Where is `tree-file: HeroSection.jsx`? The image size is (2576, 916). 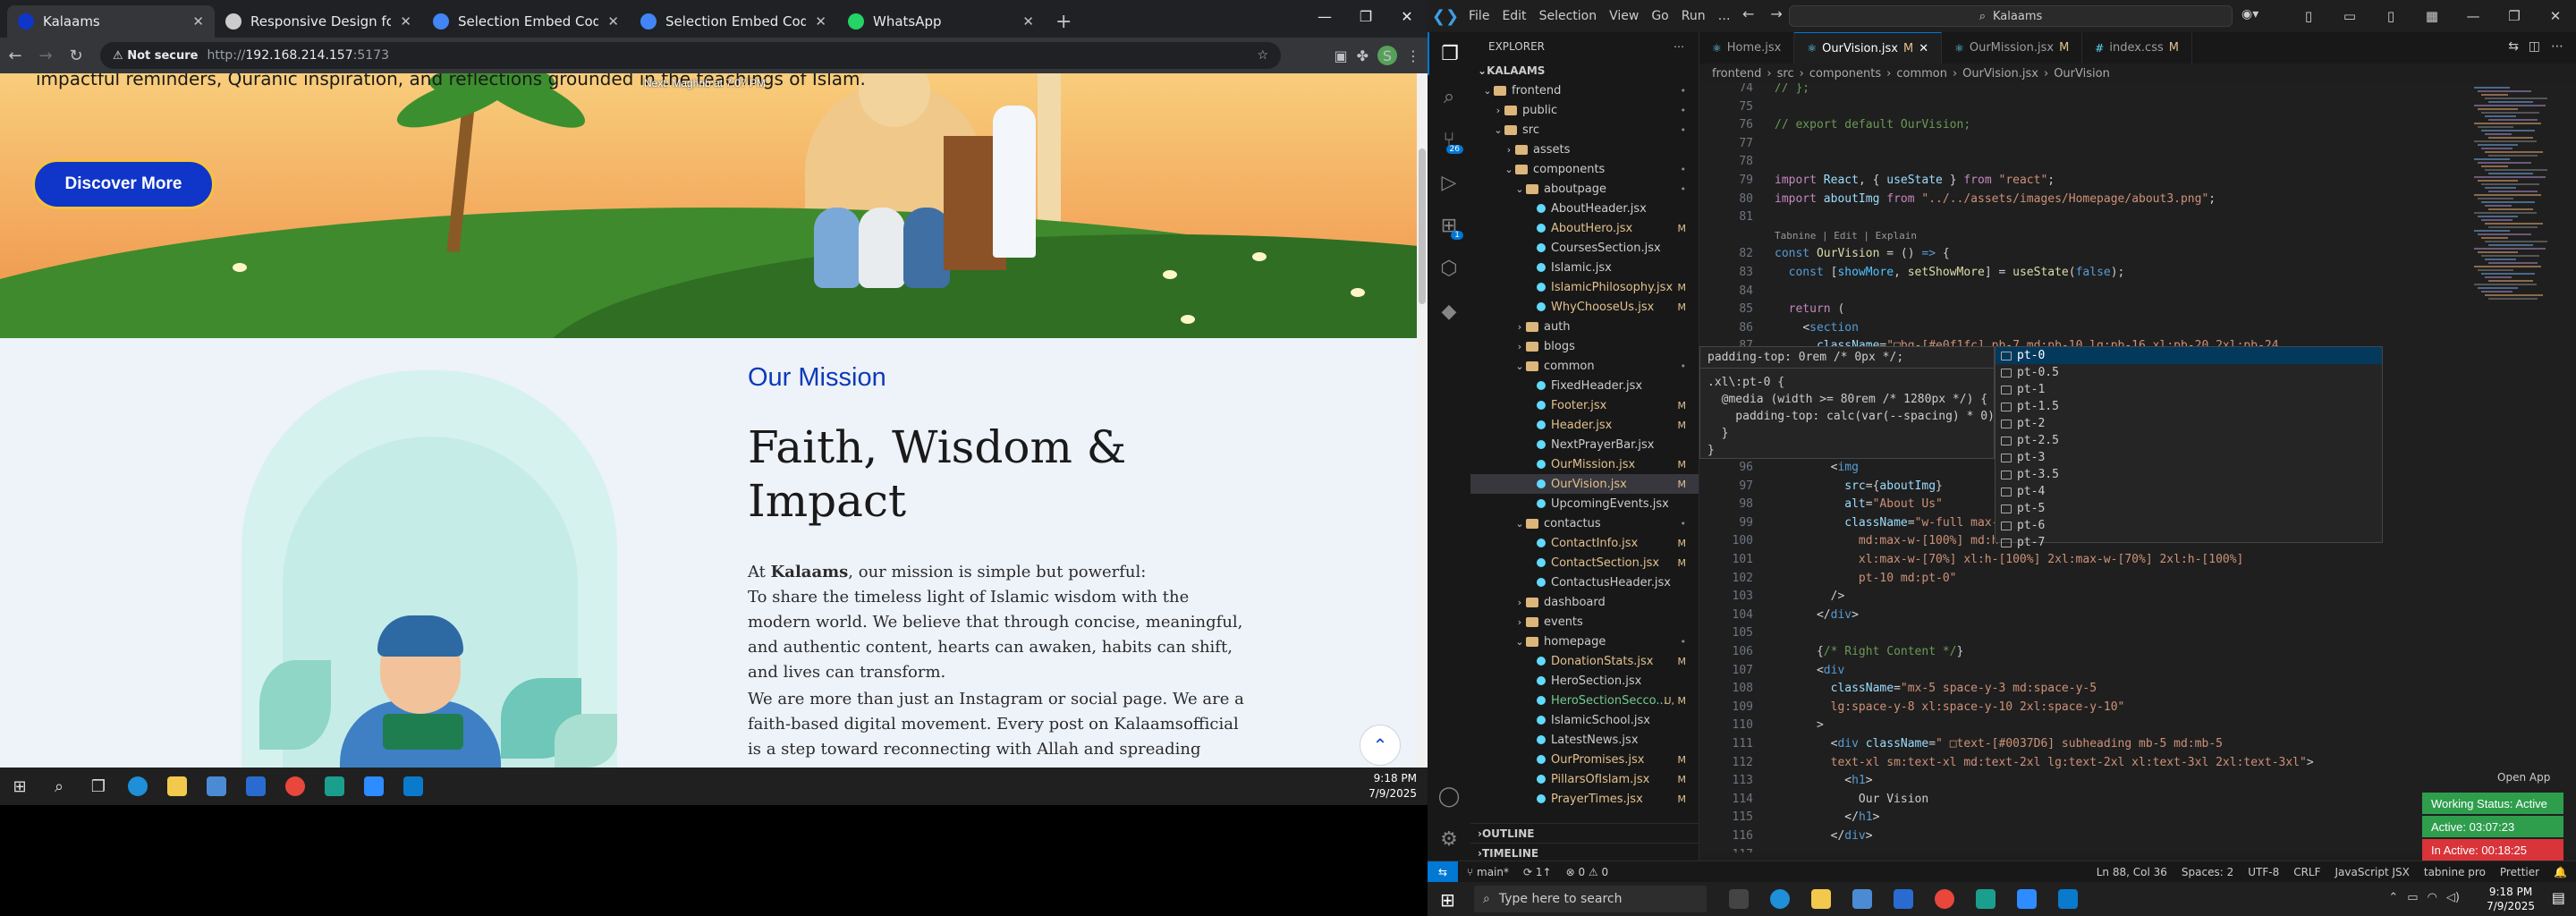 tree-file: HeroSection.jsx is located at coordinates (1584, 681).